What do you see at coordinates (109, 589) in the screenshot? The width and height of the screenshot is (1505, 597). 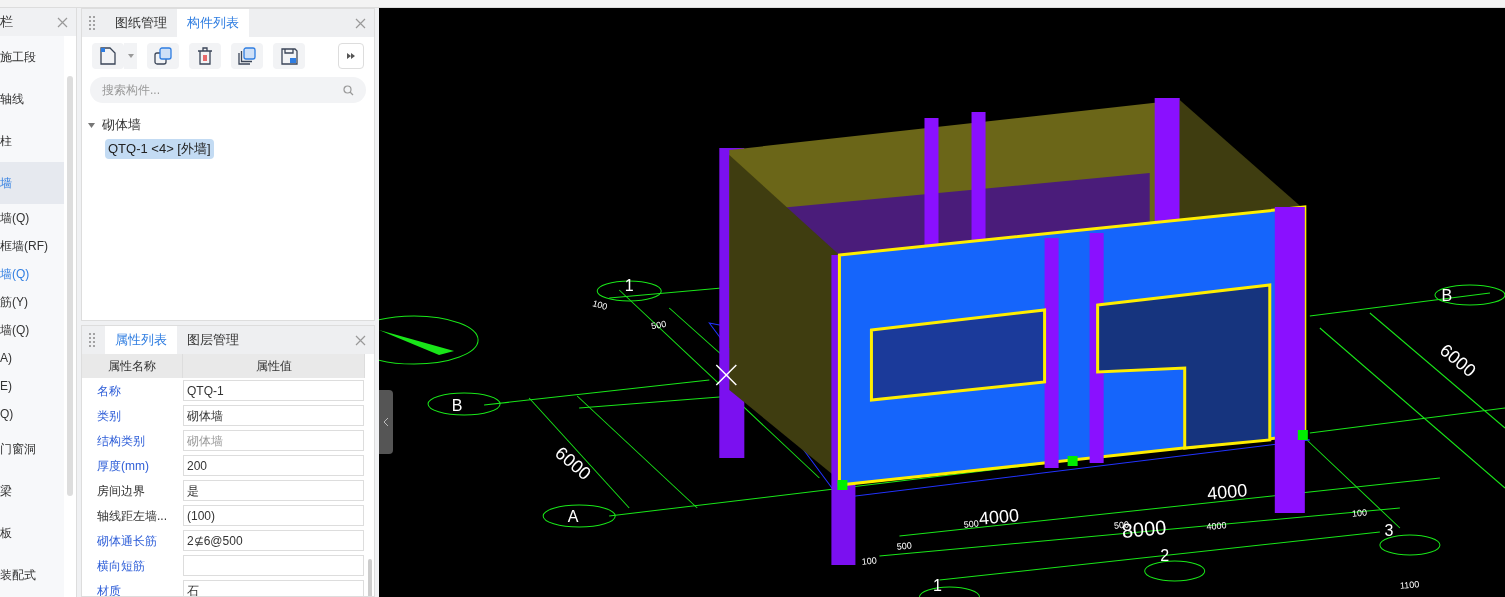 I see `property-name: 材质` at bounding box center [109, 589].